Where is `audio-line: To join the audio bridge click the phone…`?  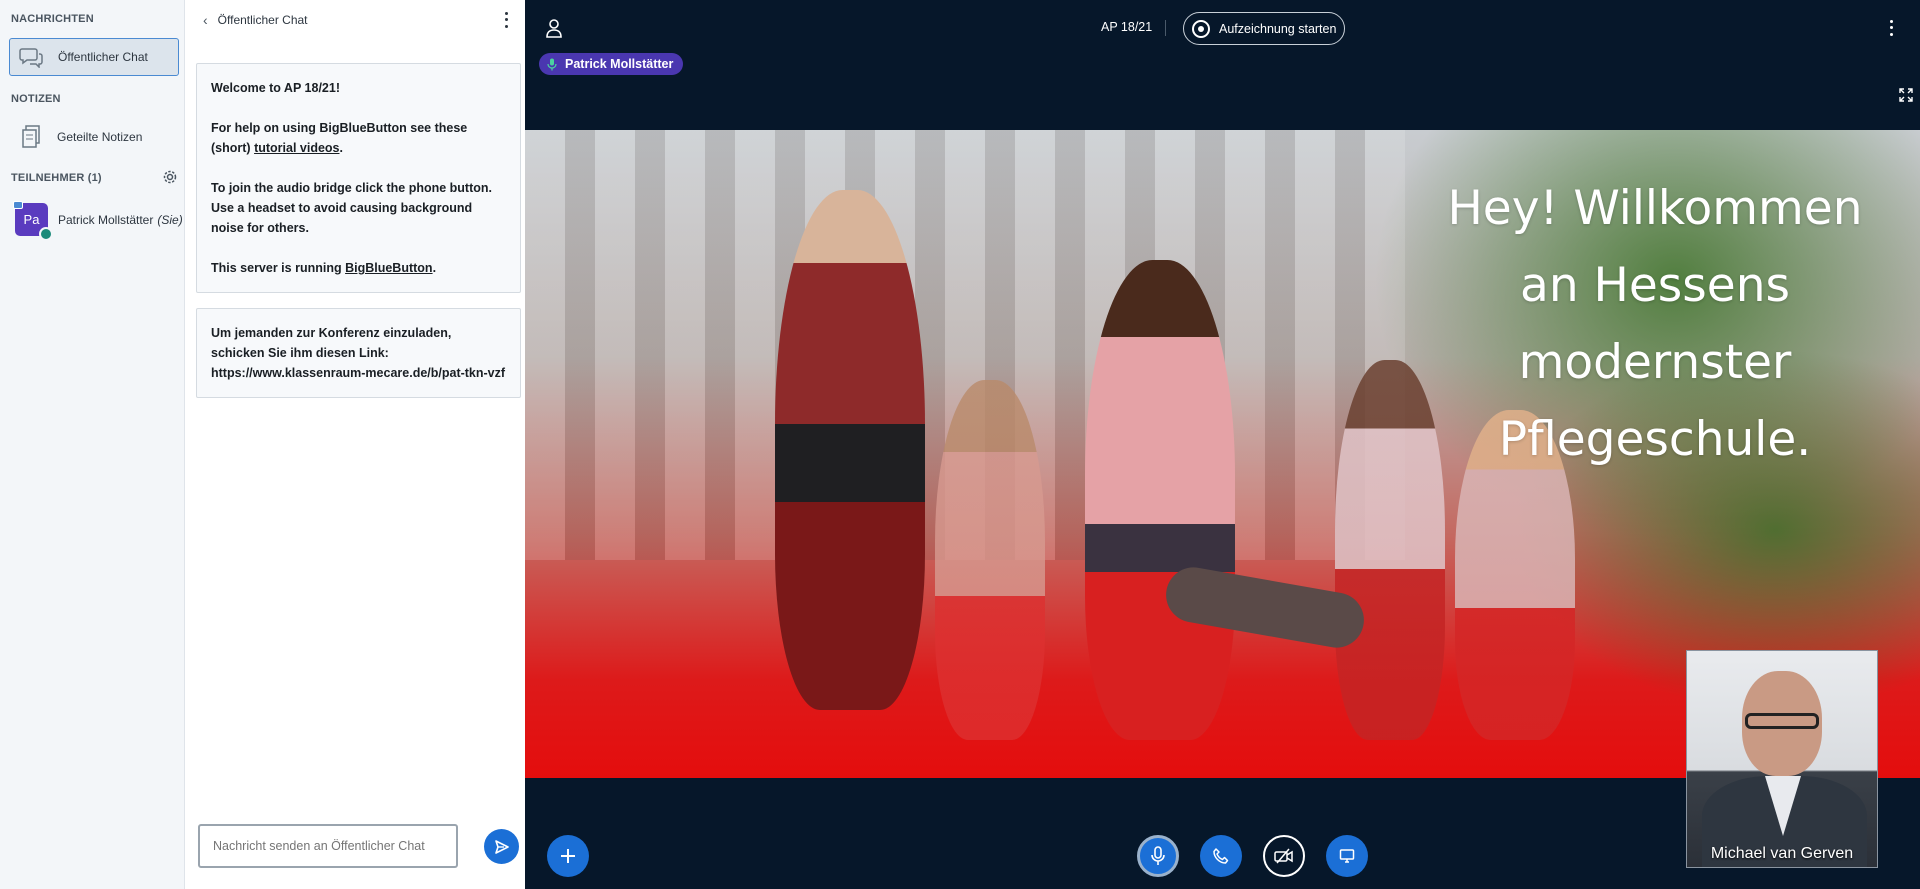 audio-line: To join the audio bridge click the phone… is located at coordinates (352, 208).